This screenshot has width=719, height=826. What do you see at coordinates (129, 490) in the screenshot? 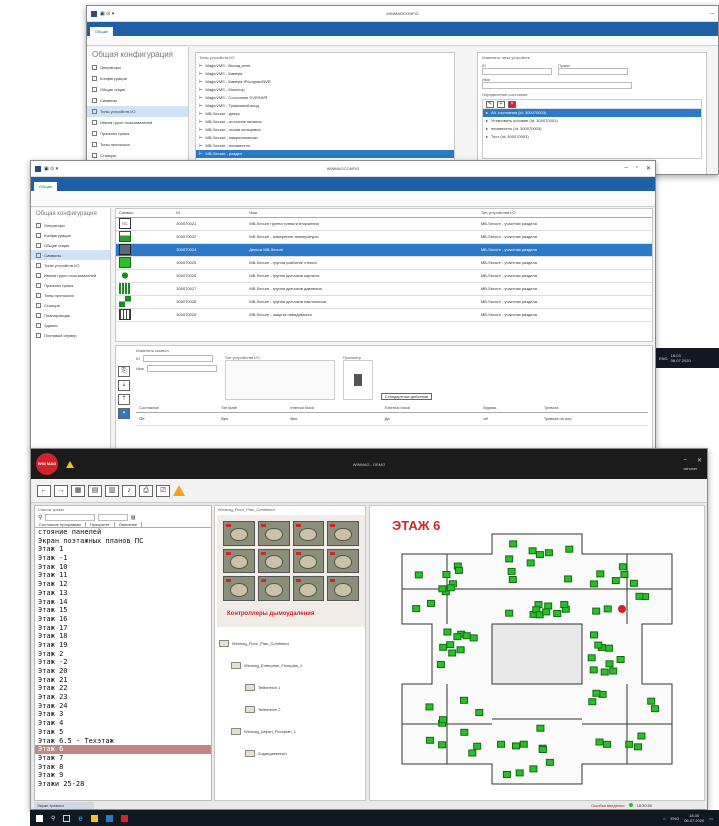
I see `speaker-icon: ♪` at bounding box center [129, 490].